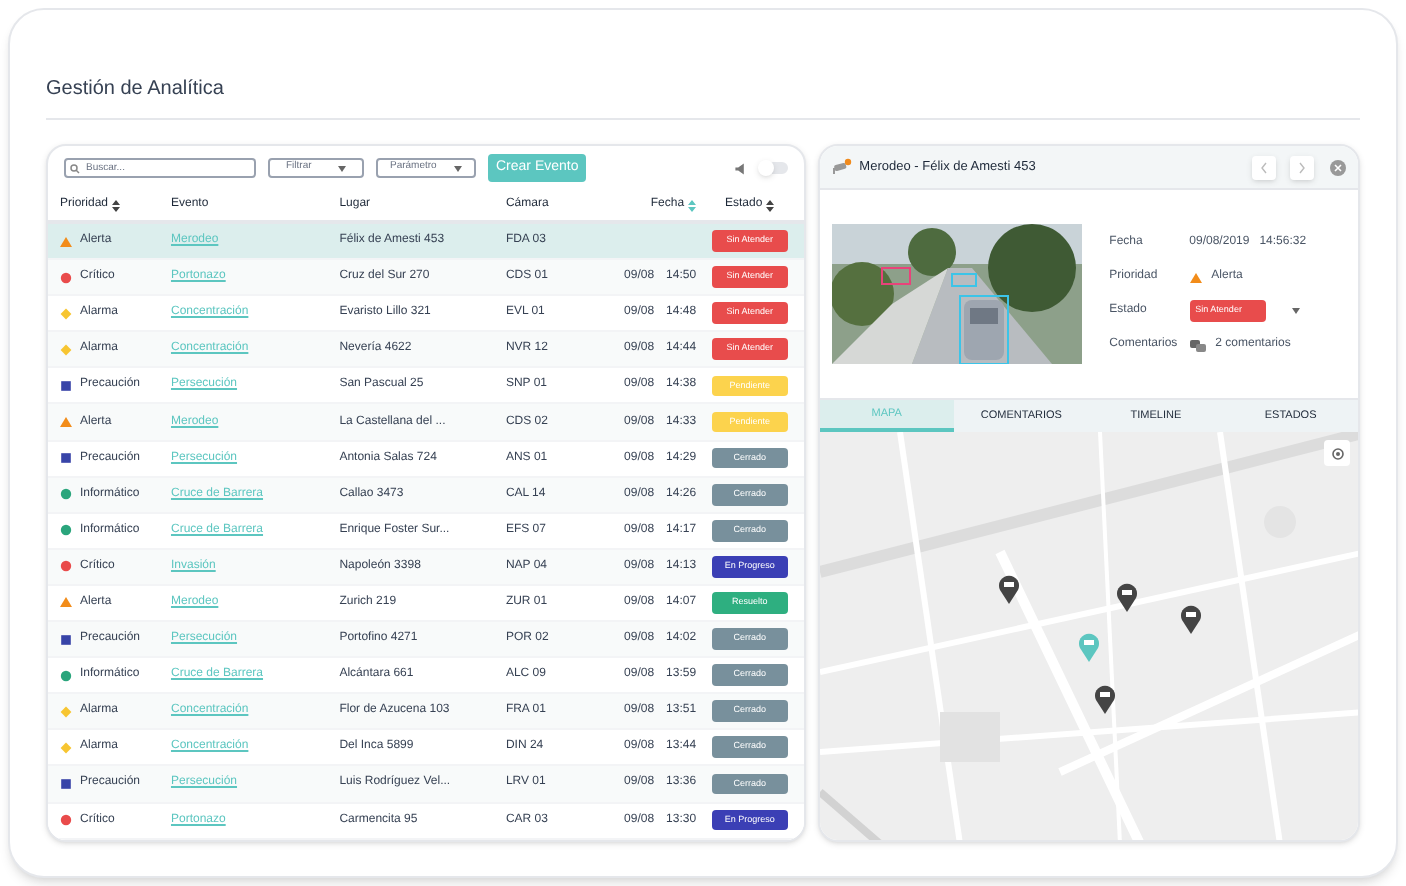 The image size is (1406, 886). What do you see at coordinates (1264, 167) in the screenshot?
I see `chevron-left-icon` at bounding box center [1264, 167].